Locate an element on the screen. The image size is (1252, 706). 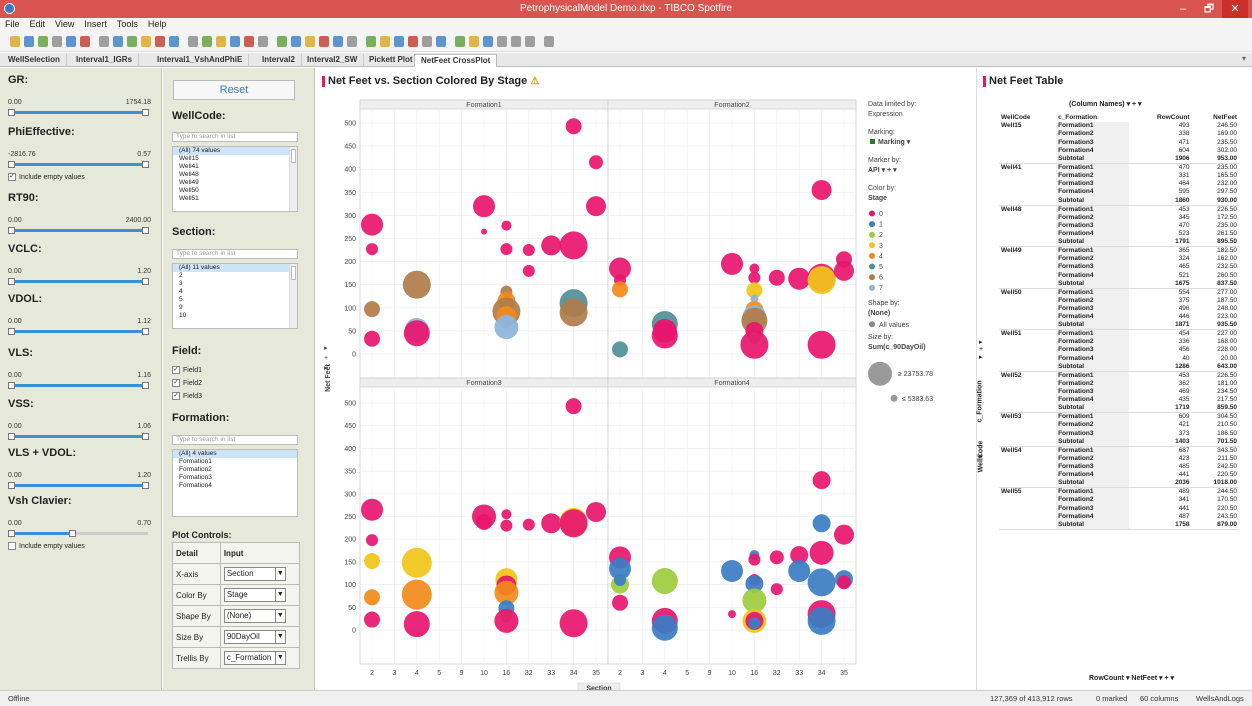
colorby-select: Stage ▼ is located at coordinates (254, 595).